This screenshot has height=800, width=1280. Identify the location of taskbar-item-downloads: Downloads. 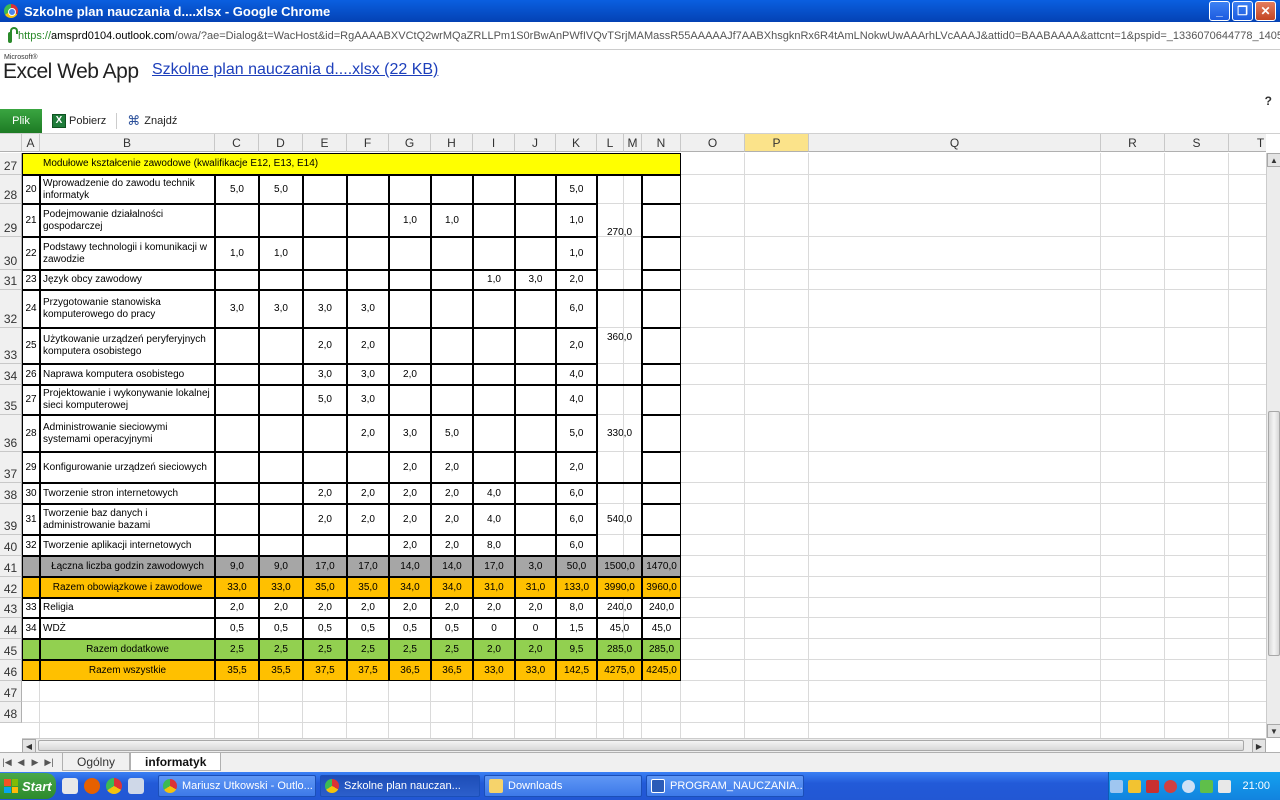
(563, 786).